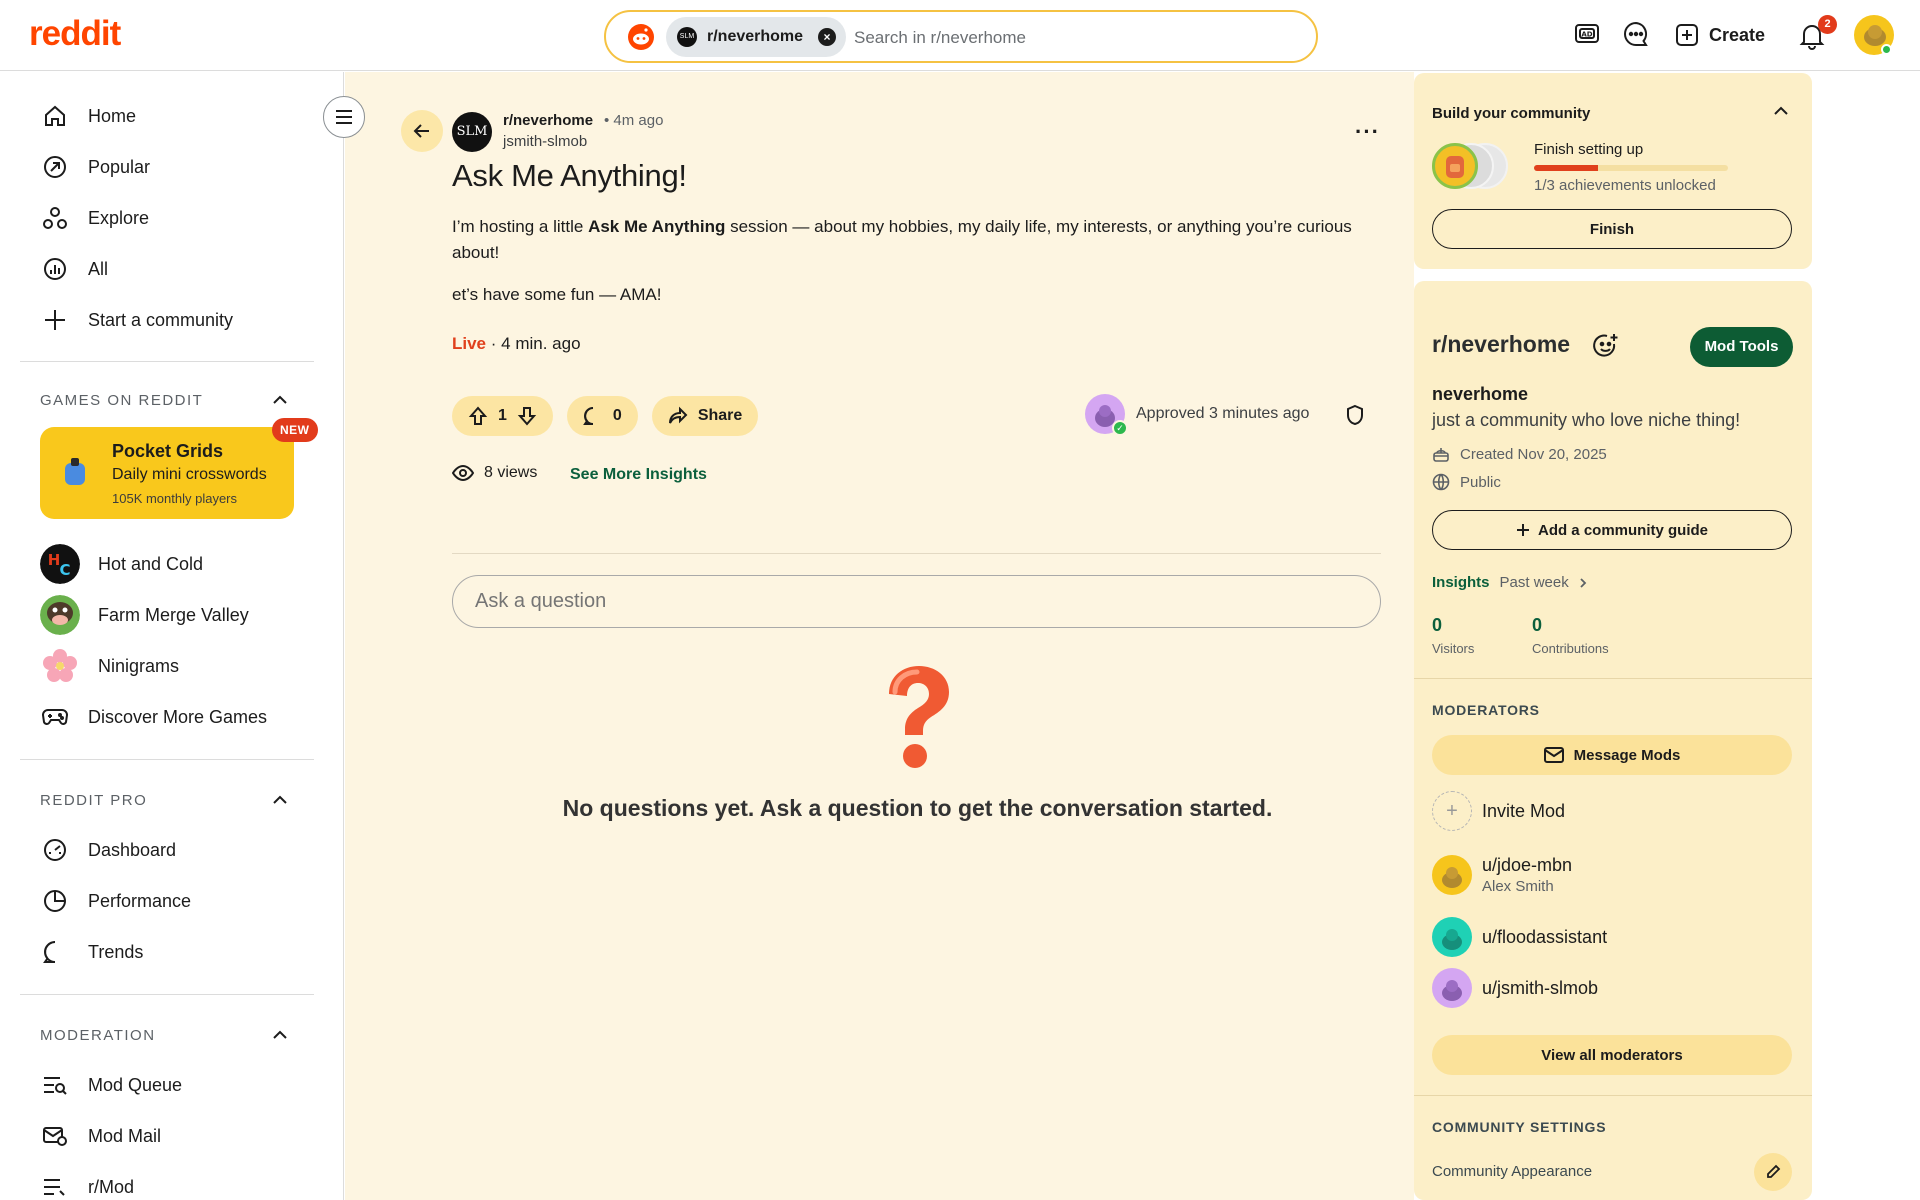  I want to click on sidebar-item-discover-games: Discover More Games, so click(175, 717).